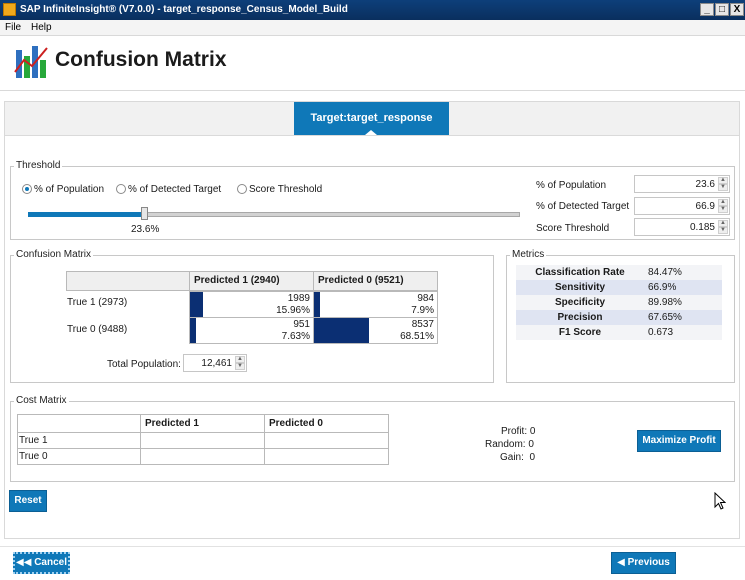 The width and height of the screenshot is (745, 580). What do you see at coordinates (528, 254) in the screenshot?
I see `metrics-group-label: Metrics` at bounding box center [528, 254].